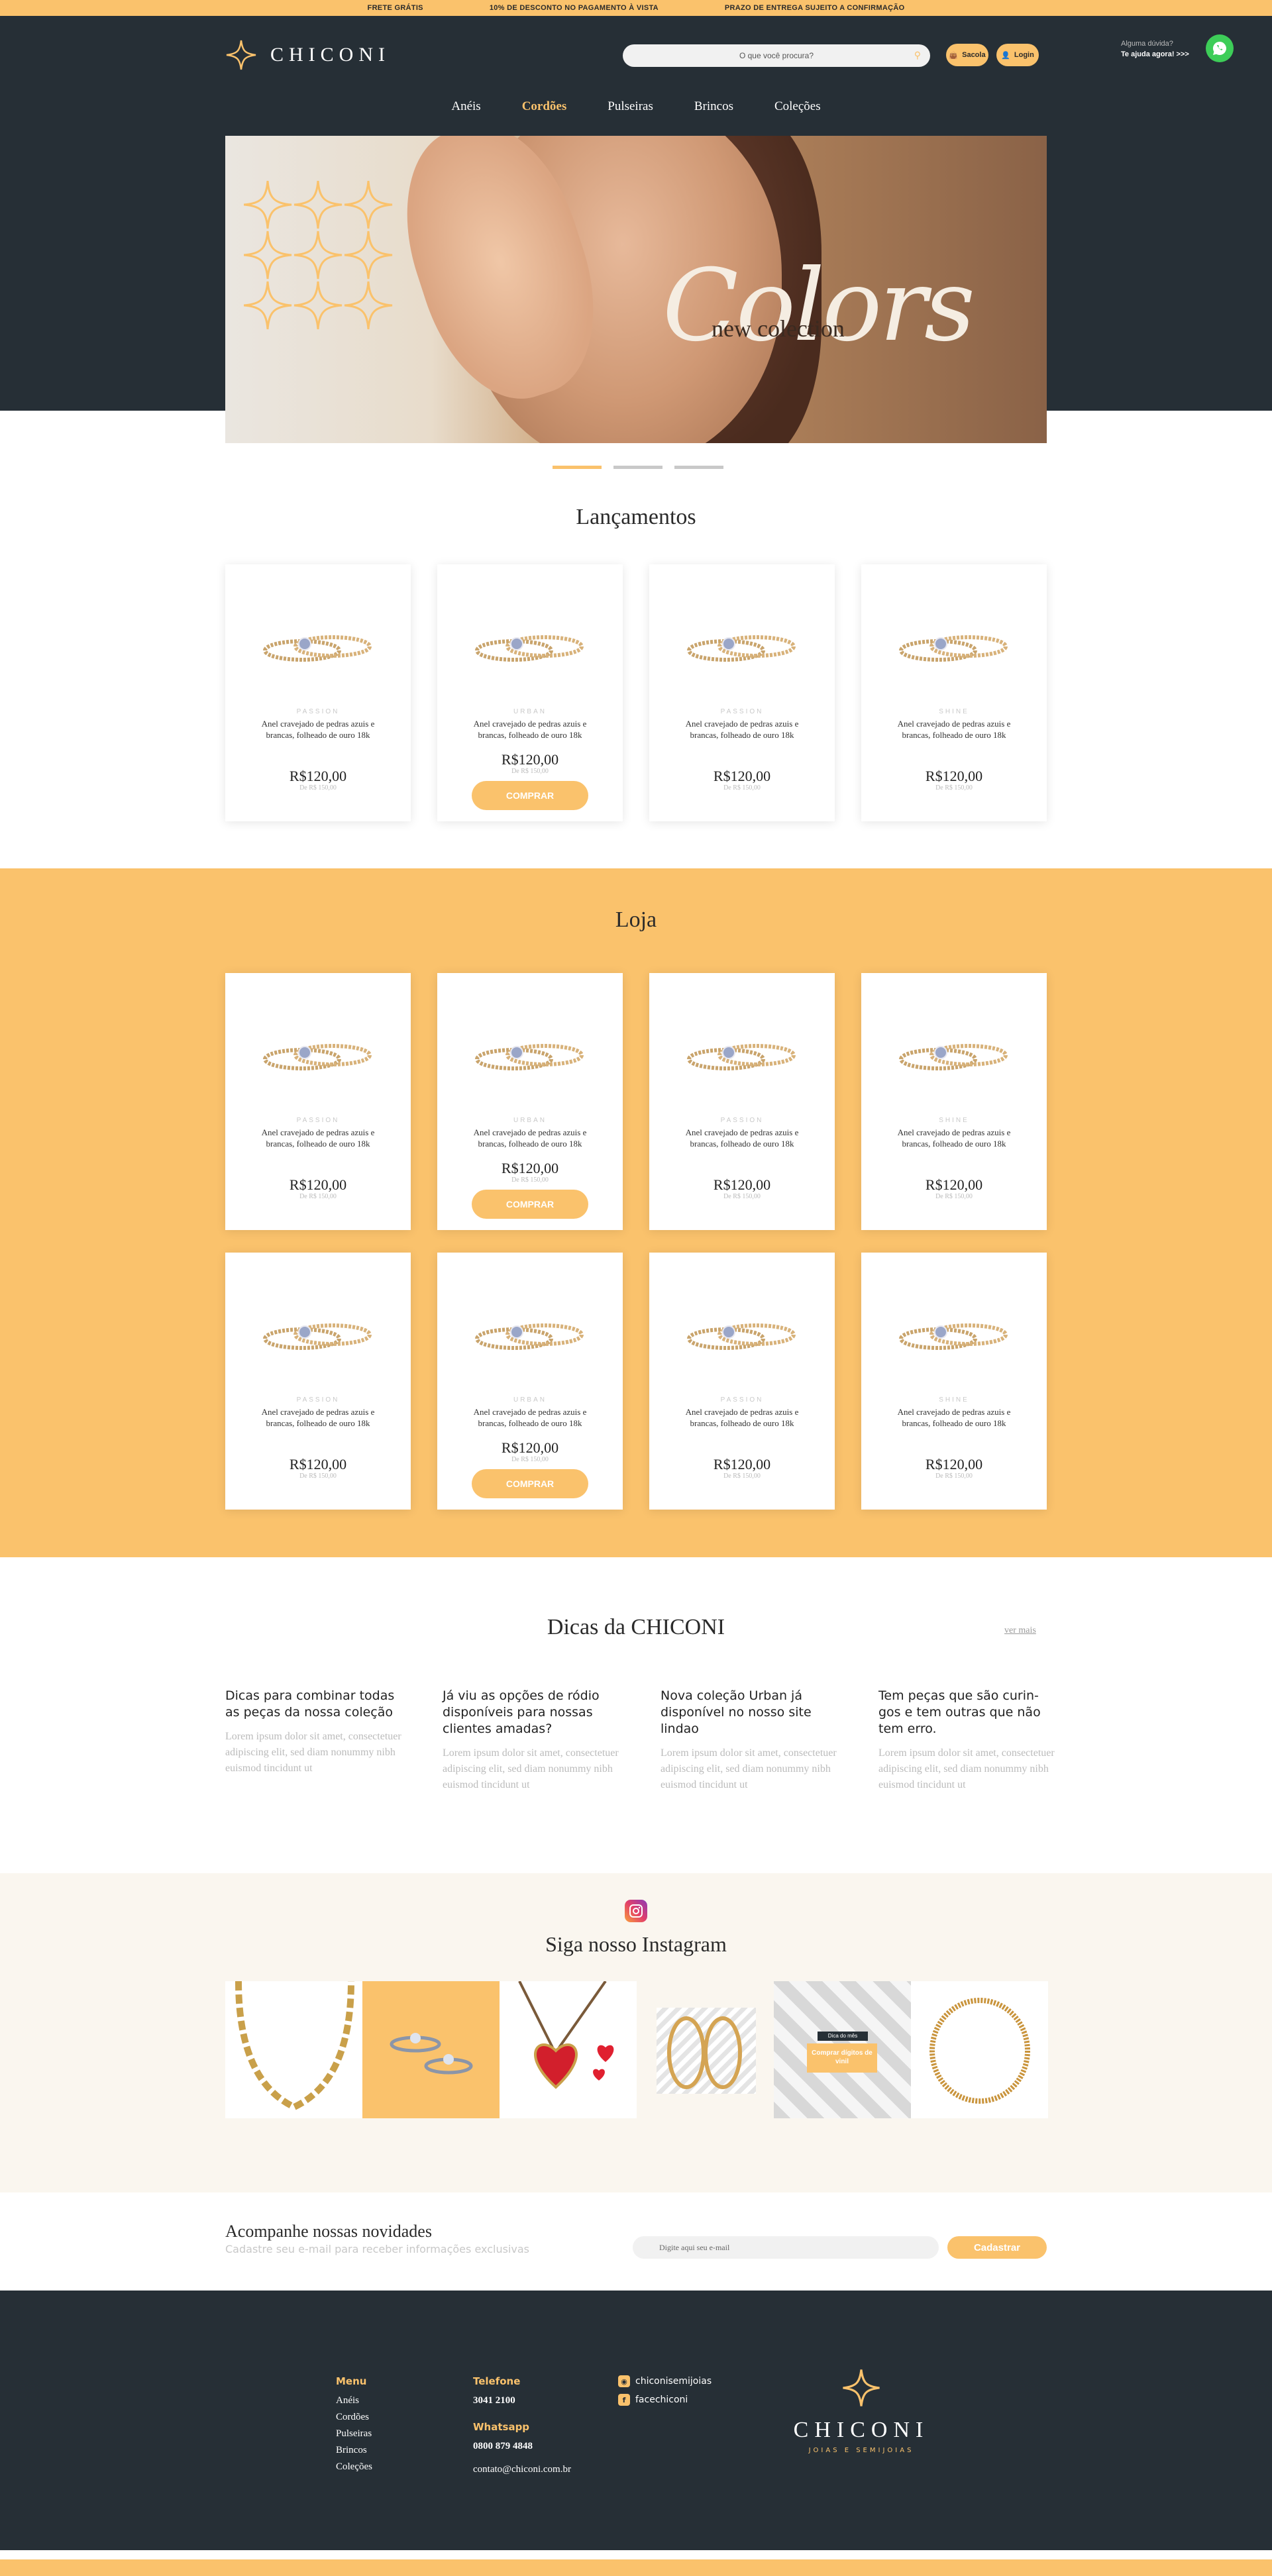  Describe the element at coordinates (1006, 55) in the screenshot. I see `user-icon: 👤` at that location.